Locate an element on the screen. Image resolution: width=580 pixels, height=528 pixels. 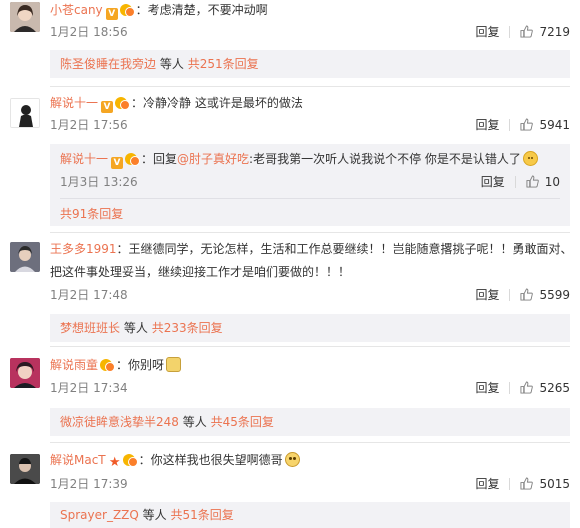
more-replies-link: Sprayer_ZZQ 等人 共51条回复 is located at coordinates (147, 515).